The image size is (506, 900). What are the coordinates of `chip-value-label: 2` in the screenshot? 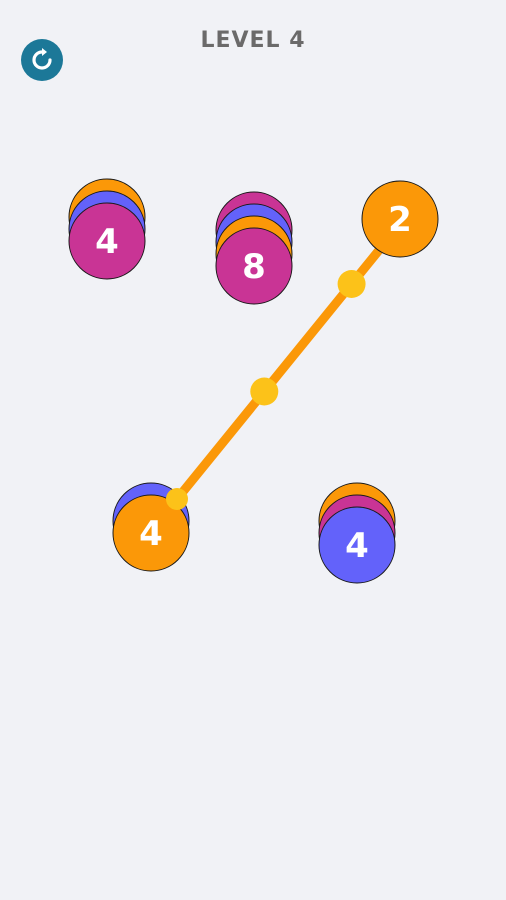 It's located at (400, 220).